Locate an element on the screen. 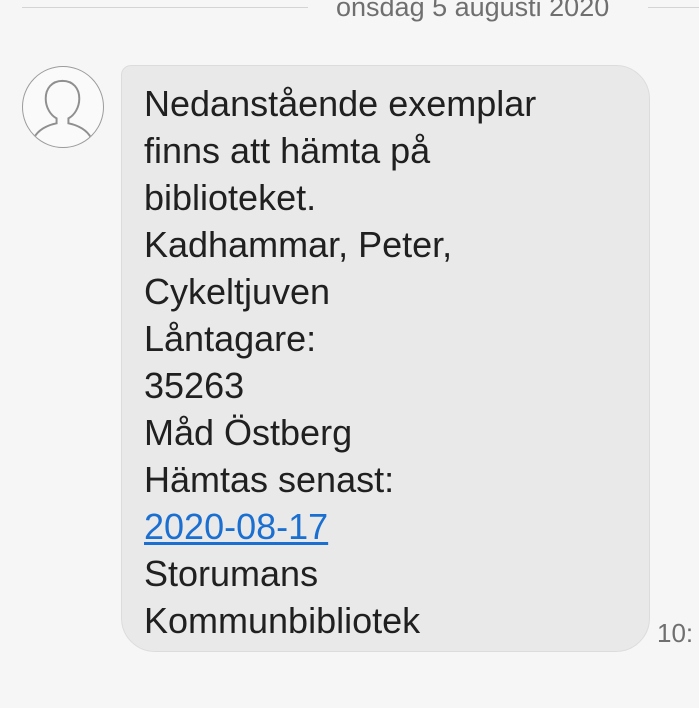  contact-avatar is located at coordinates (63, 107).